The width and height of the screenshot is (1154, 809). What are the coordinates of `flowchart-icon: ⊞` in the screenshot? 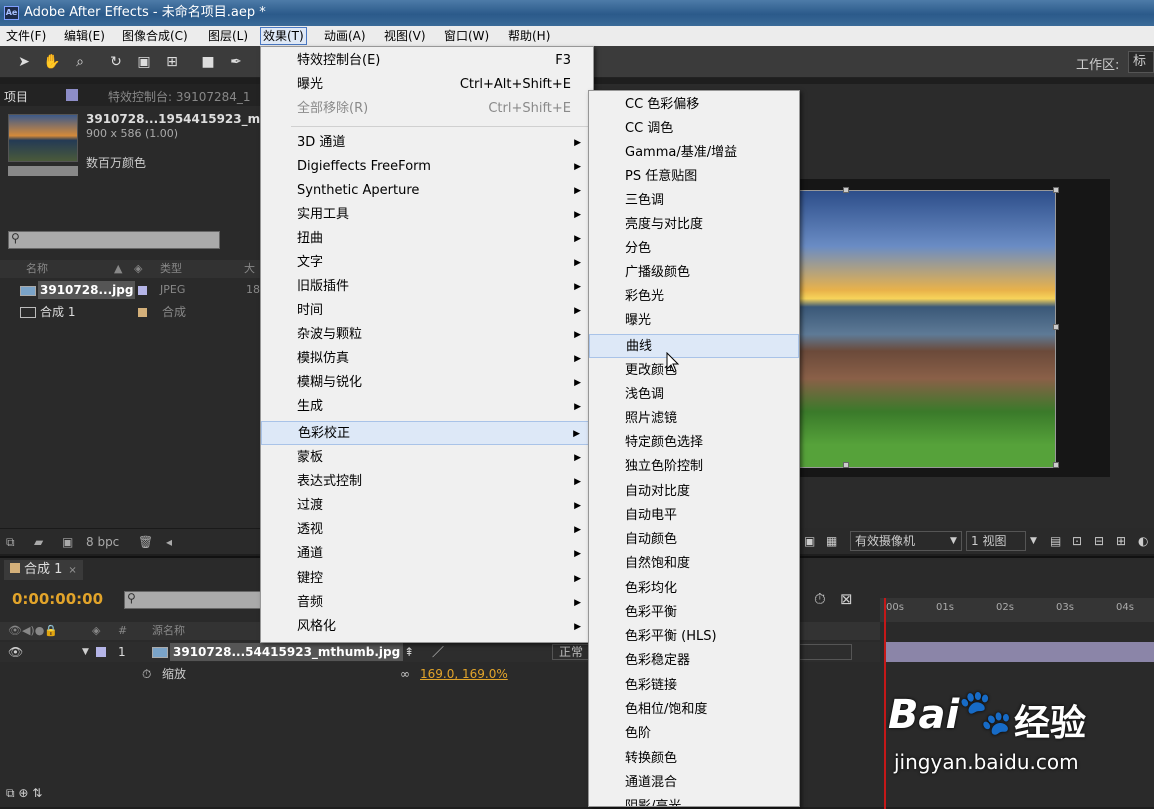 It's located at (1121, 541).